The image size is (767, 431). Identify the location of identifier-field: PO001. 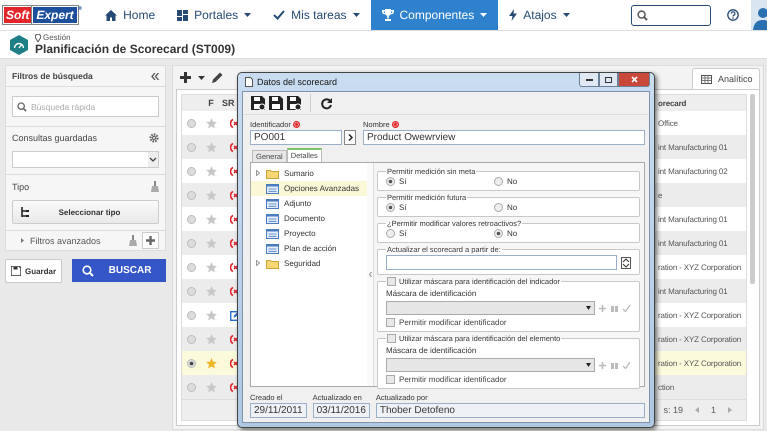
(296, 137).